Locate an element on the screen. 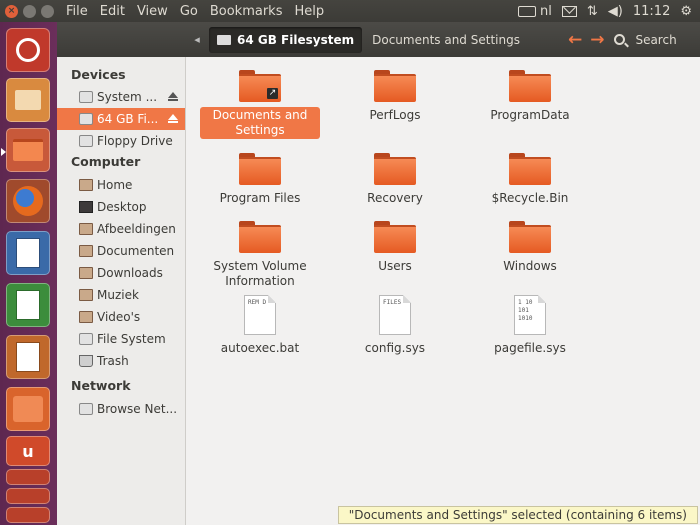 The image size is (700, 525). downloads-folder-icon is located at coordinates (86, 273).